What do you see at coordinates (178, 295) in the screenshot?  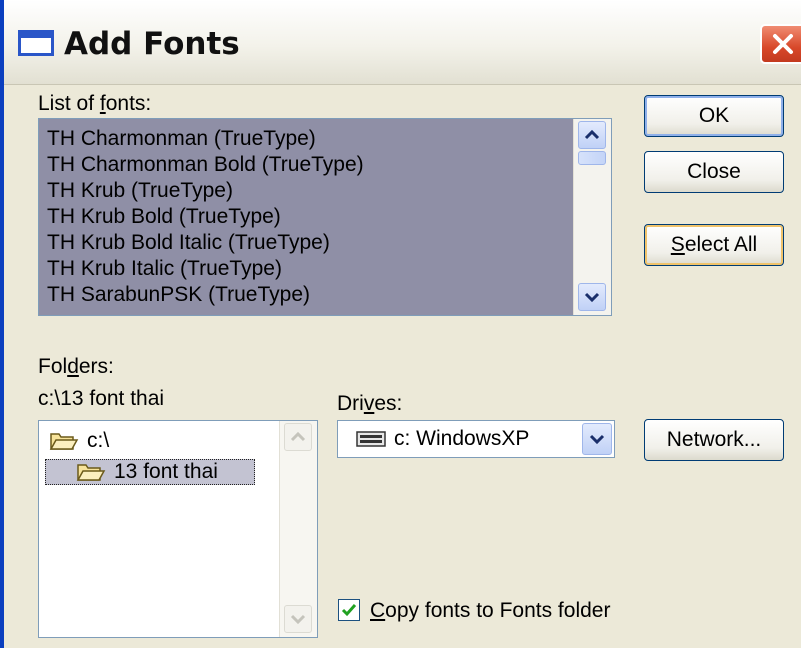 I see `list-item: TH SarabunPSK (TrueType)` at bounding box center [178, 295].